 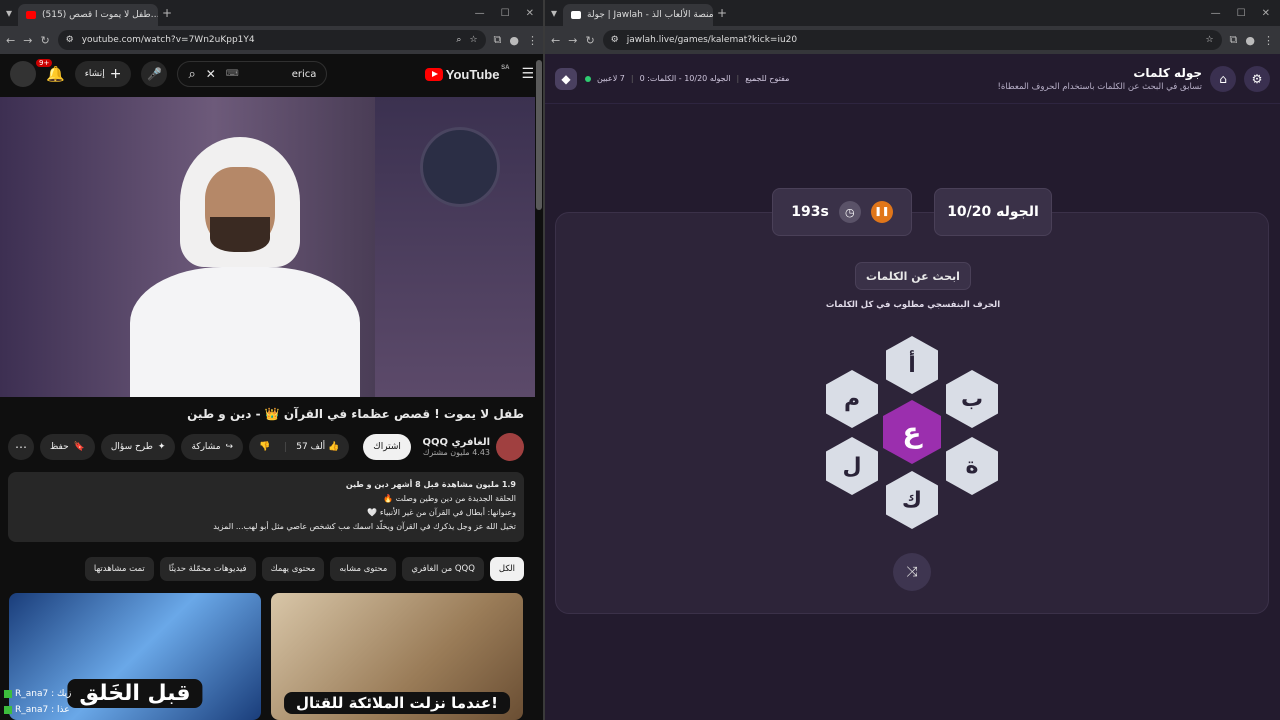 What do you see at coordinates (207, 569) in the screenshot?
I see `chip-recent: فيديوهات محمّلة حديثًا` at bounding box center [207, 569].